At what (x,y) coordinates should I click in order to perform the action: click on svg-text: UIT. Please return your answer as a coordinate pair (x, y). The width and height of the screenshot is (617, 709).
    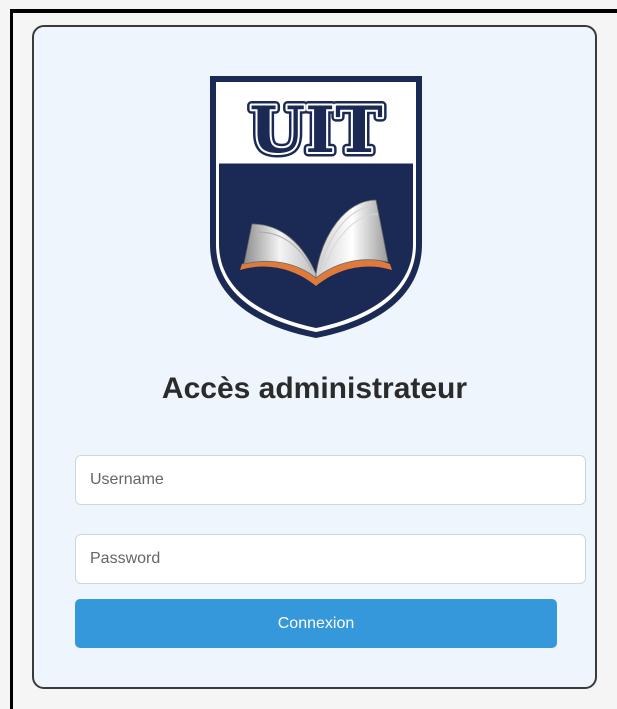
    Looking at the image, I should click on (315, 130).